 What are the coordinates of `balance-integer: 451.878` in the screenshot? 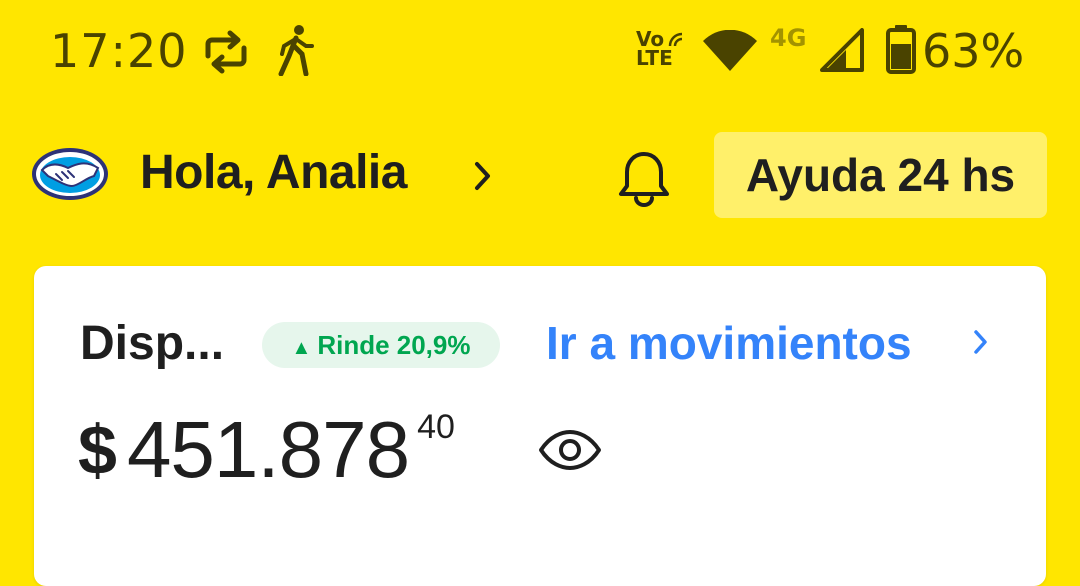 It's located at (268, 449).